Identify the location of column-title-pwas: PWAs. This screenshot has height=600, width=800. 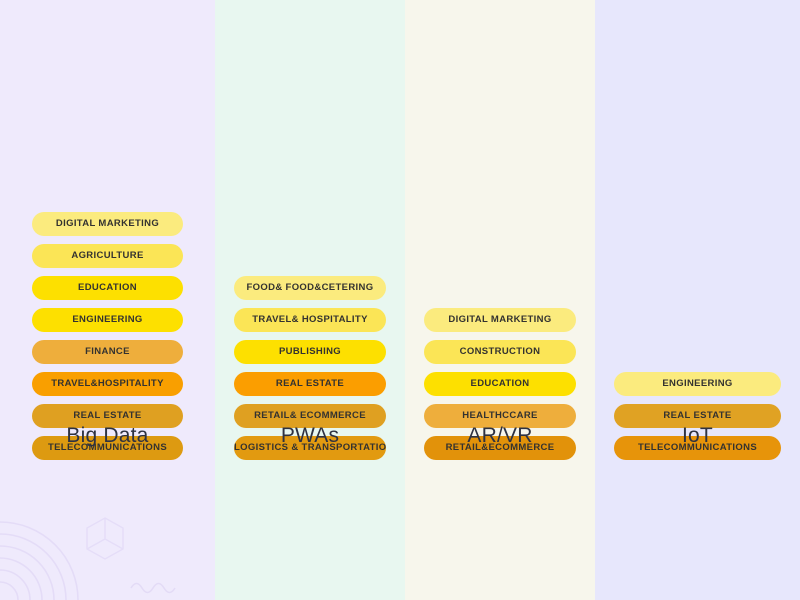
(310, 435).